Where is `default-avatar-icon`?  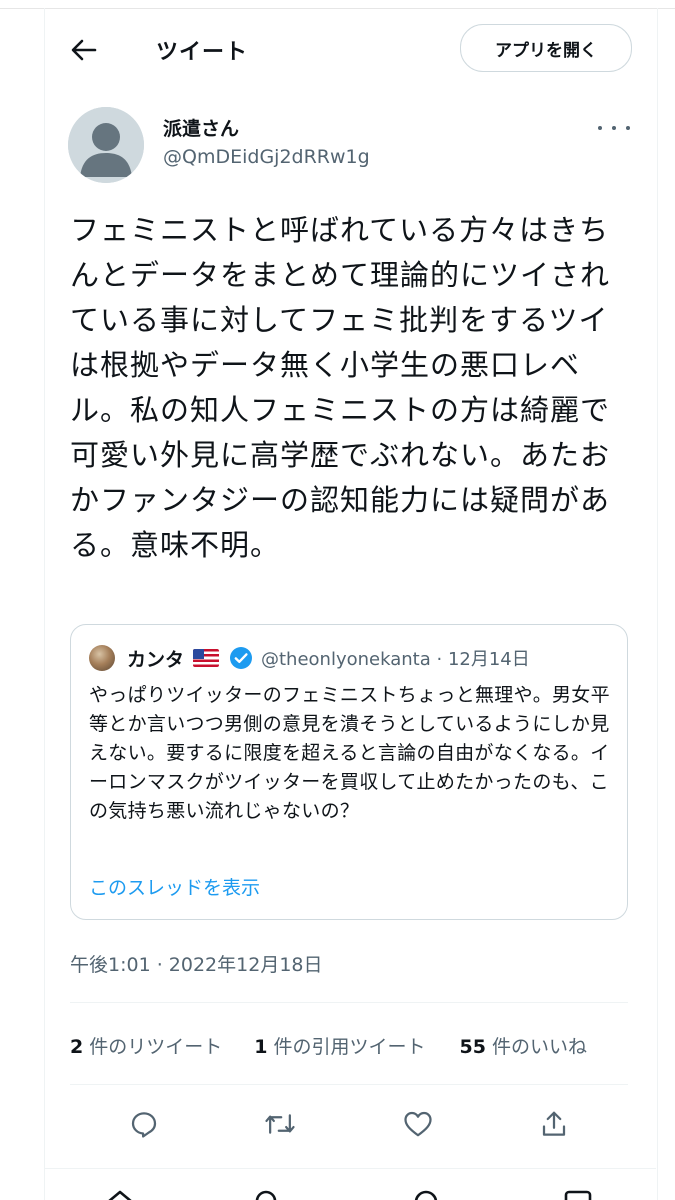
default-avatar-icon is located at coordinates (106, 145).